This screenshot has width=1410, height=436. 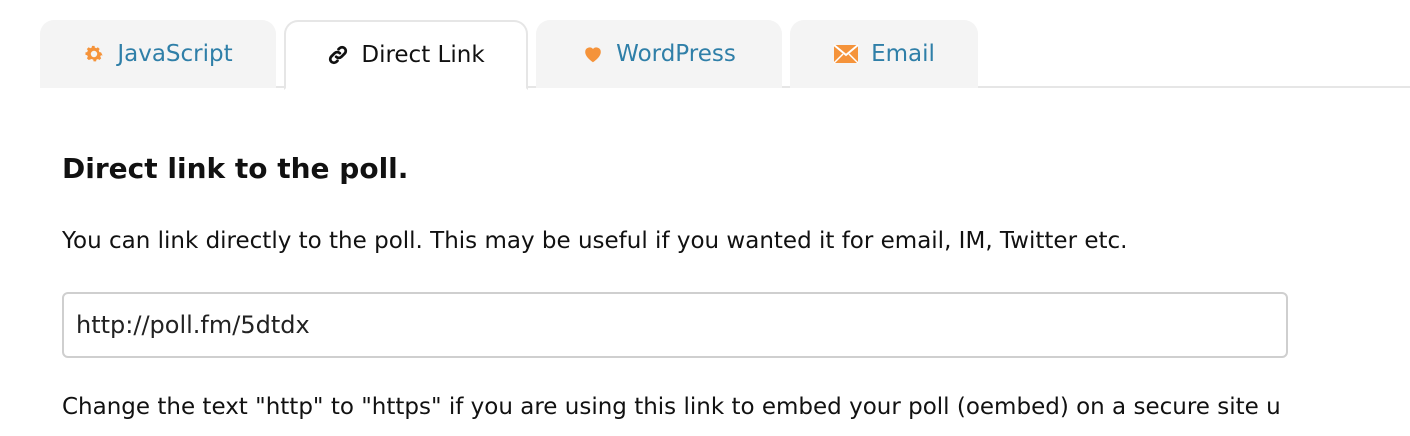 I want to click on tab-direct-link: Direct Link, so click(x=406, y=55).